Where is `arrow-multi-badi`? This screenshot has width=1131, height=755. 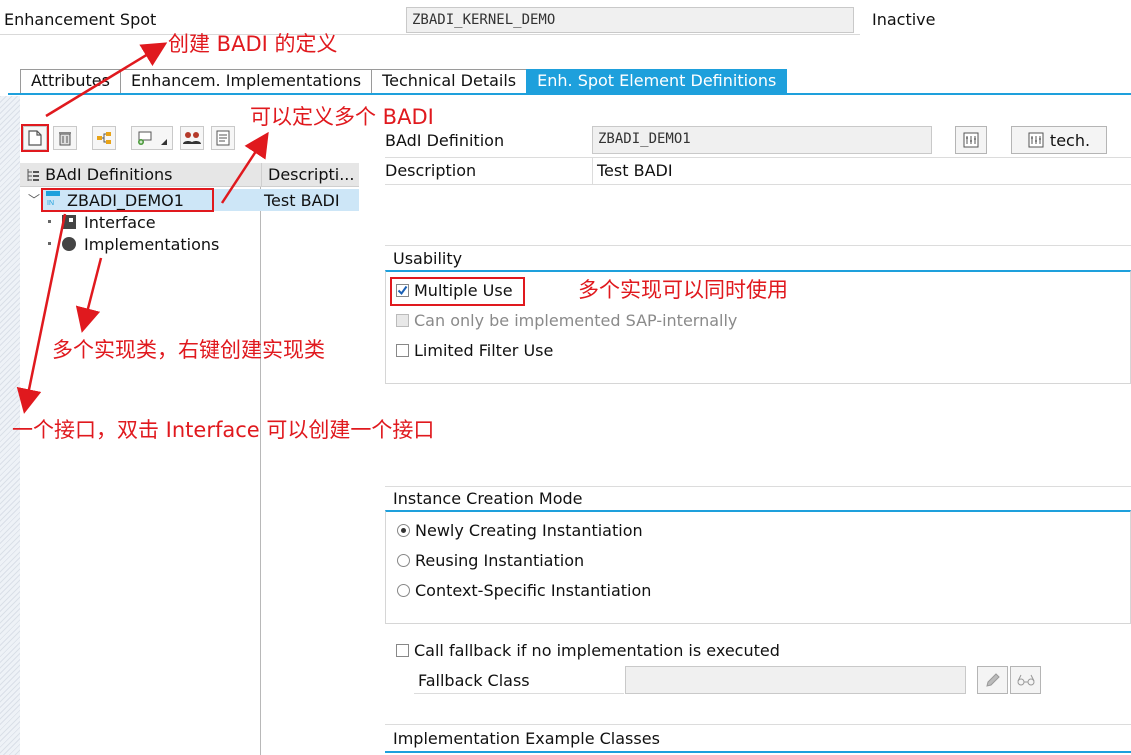 arrow-multi-badi is located at coordinates (244, 167).